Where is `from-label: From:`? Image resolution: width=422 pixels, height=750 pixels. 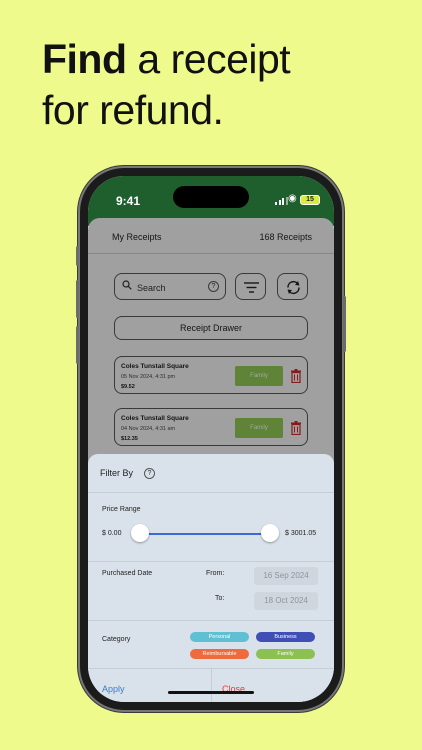 from-label: From: is located at coordinates (215, 573).